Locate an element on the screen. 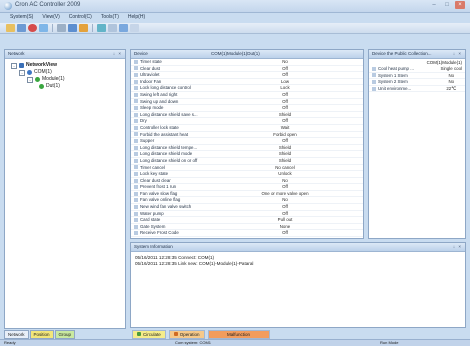 This screenshot has height=346, width=470. table-row: Ultraviolet Off is located at coordinates (247, 75).